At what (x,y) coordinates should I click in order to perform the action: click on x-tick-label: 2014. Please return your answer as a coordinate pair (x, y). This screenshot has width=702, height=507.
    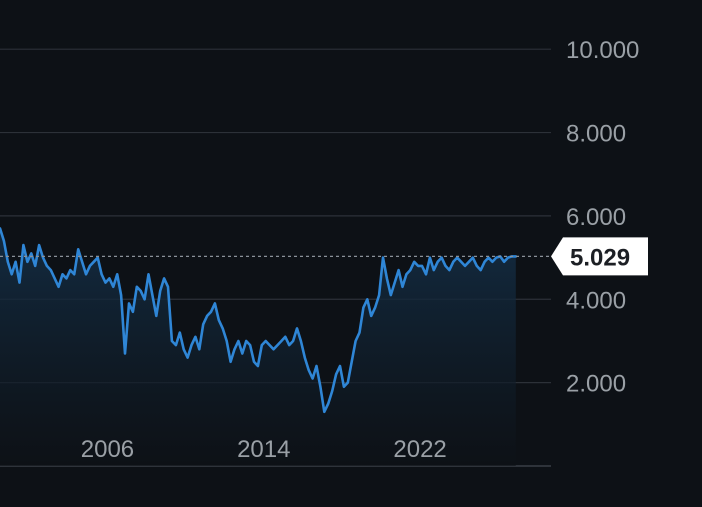
    Looking at the image, I should click on (263, 449).